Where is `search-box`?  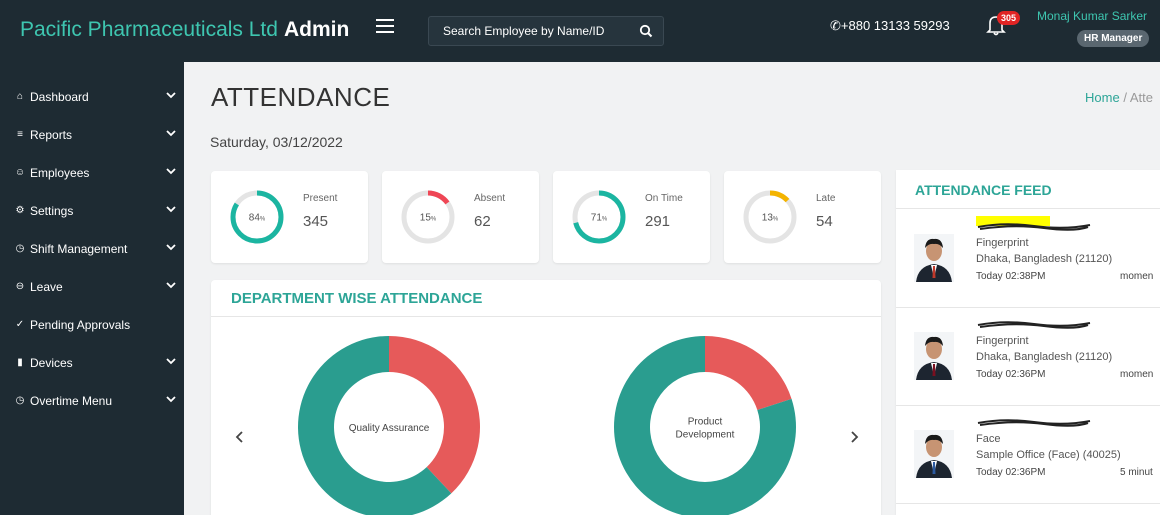
search-box is located at coordinates (546, 31).